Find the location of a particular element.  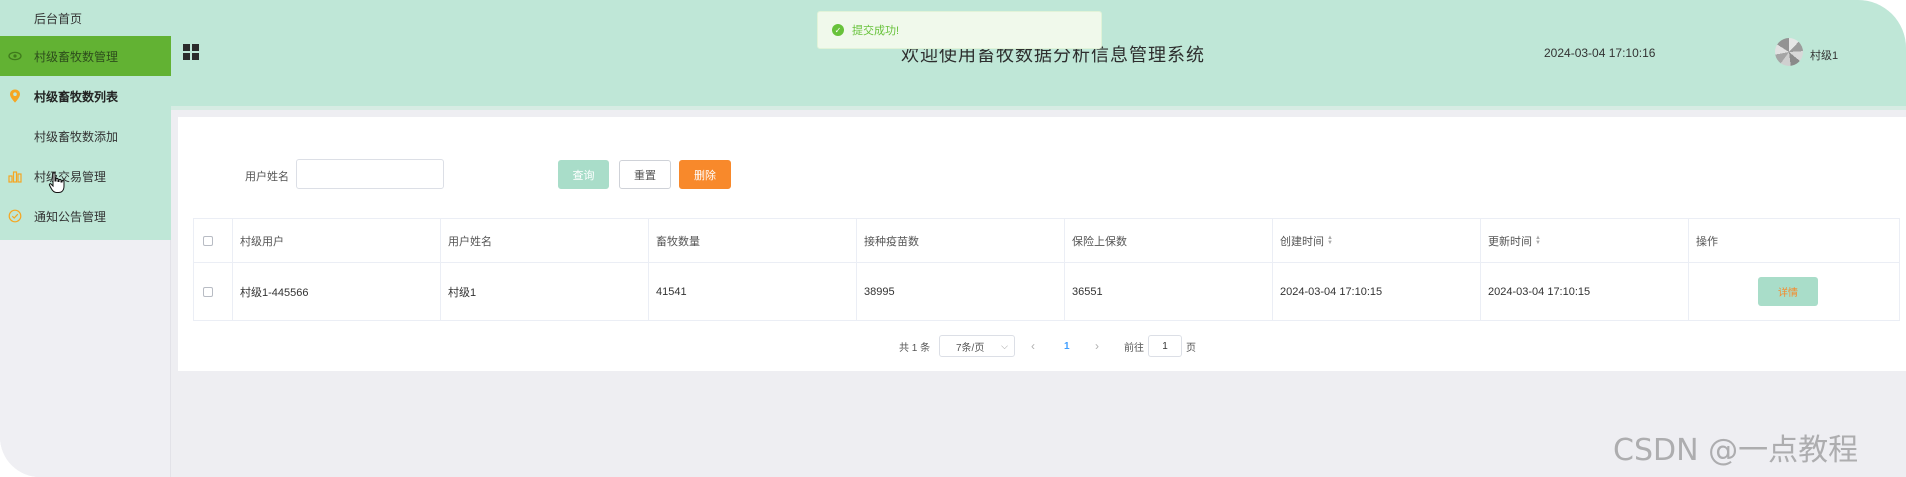

prev-page-icon: ‹ is located at coordinates (1033, 346).